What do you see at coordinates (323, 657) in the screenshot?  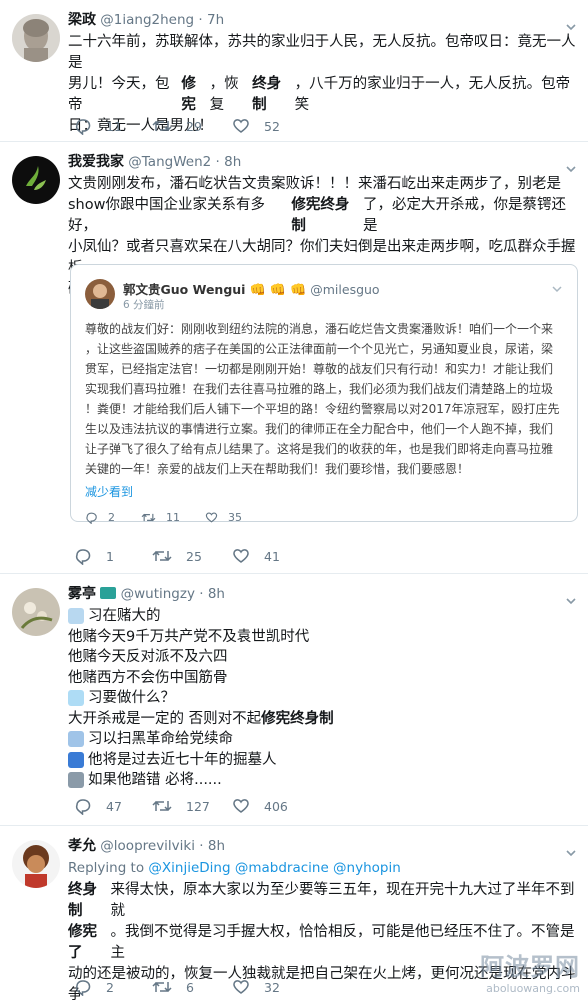 I see `text-line: 他赌今天反对派不及六四` at bounding box center [323, 657].